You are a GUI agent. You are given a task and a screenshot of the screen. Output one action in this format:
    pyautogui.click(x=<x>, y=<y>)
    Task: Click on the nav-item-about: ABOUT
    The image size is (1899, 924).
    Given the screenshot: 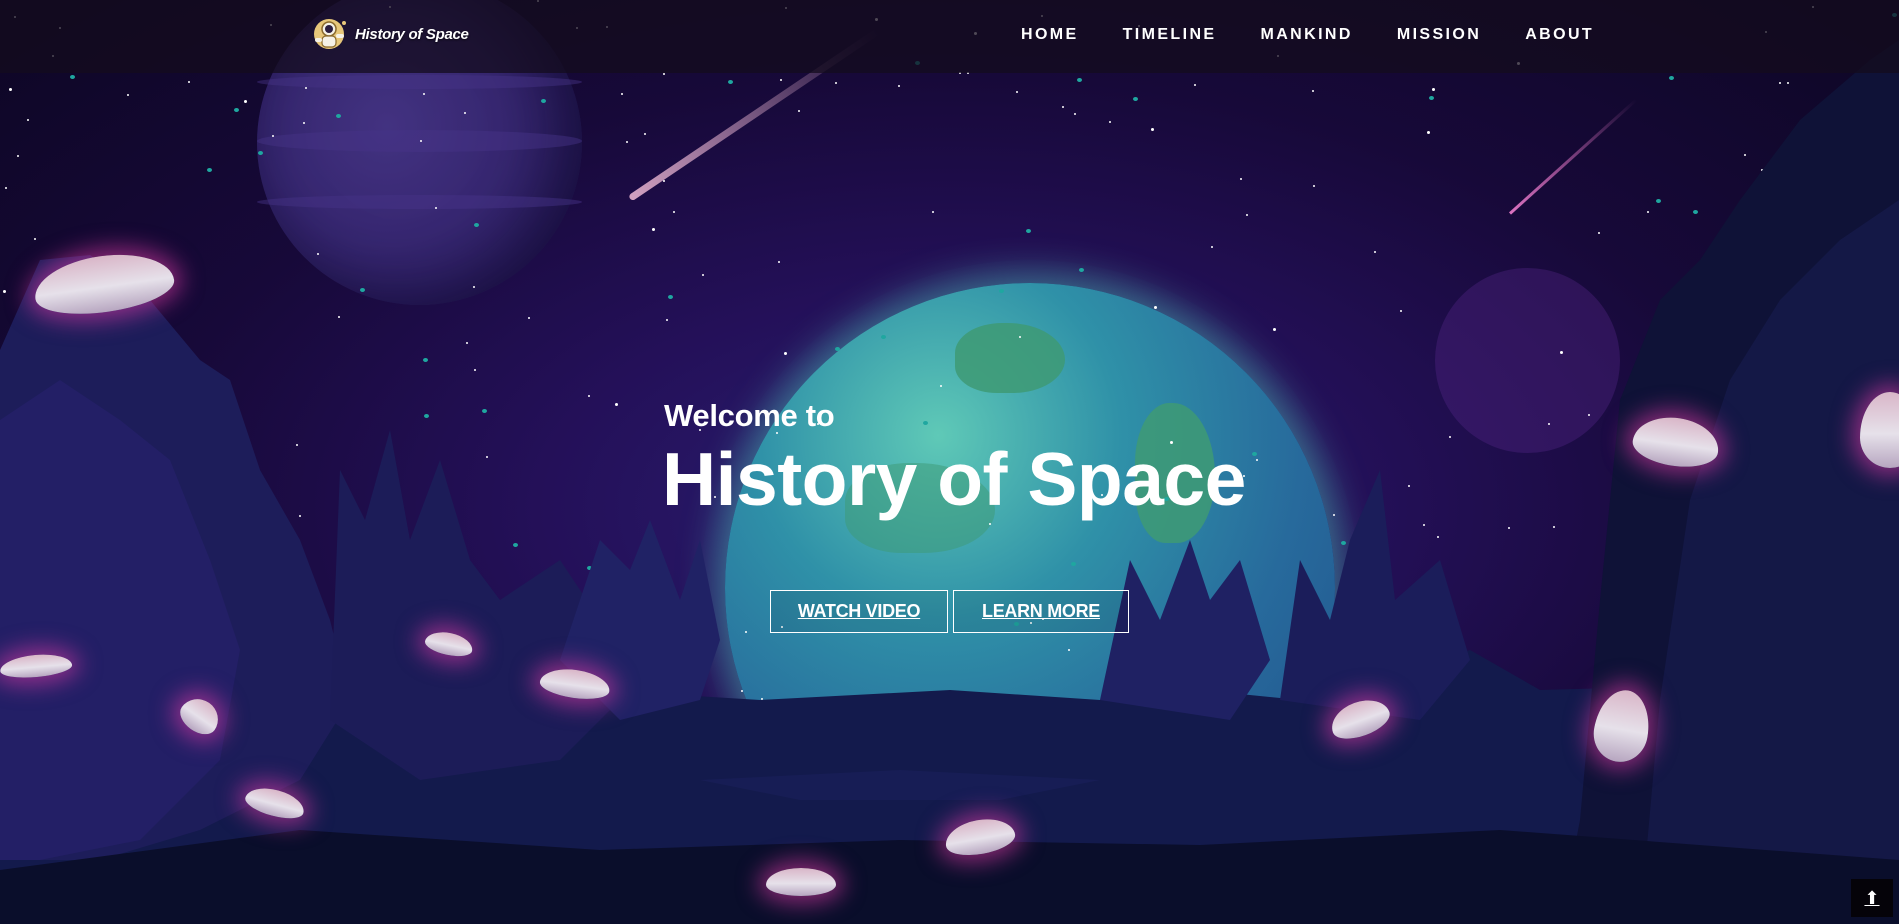 What is the action you would take?
    pyautogui.click(x=1559, y=35)
    